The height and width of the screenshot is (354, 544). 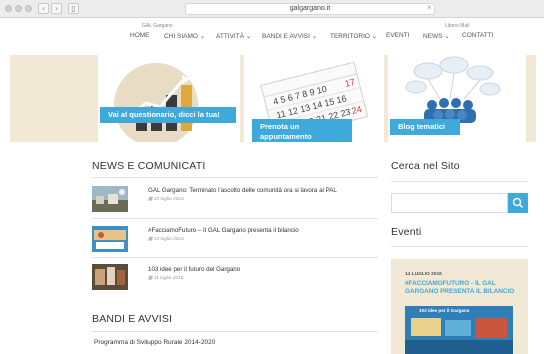 What do you see at coordinates (56, 8) in the screenshot?
I see `forward-button: ›` at bounding box center [56, 8].